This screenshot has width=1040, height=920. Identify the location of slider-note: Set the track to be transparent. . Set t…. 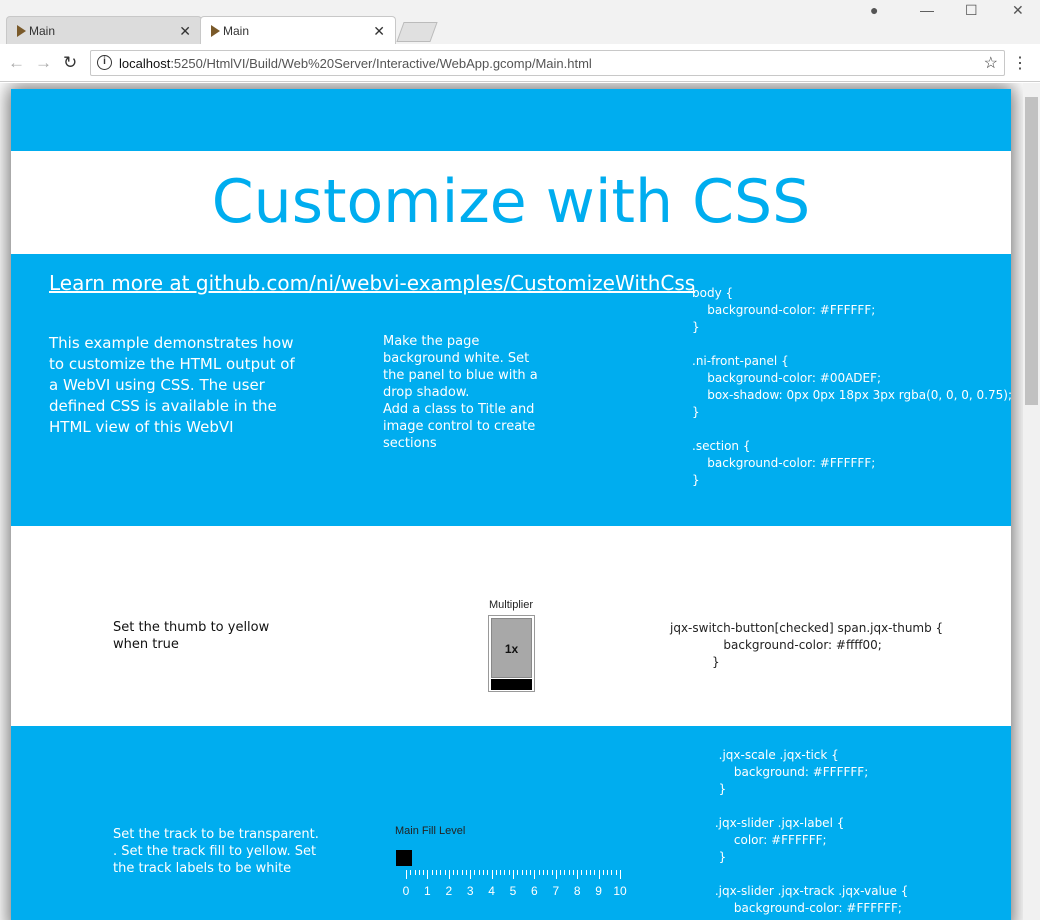
(216, 851).